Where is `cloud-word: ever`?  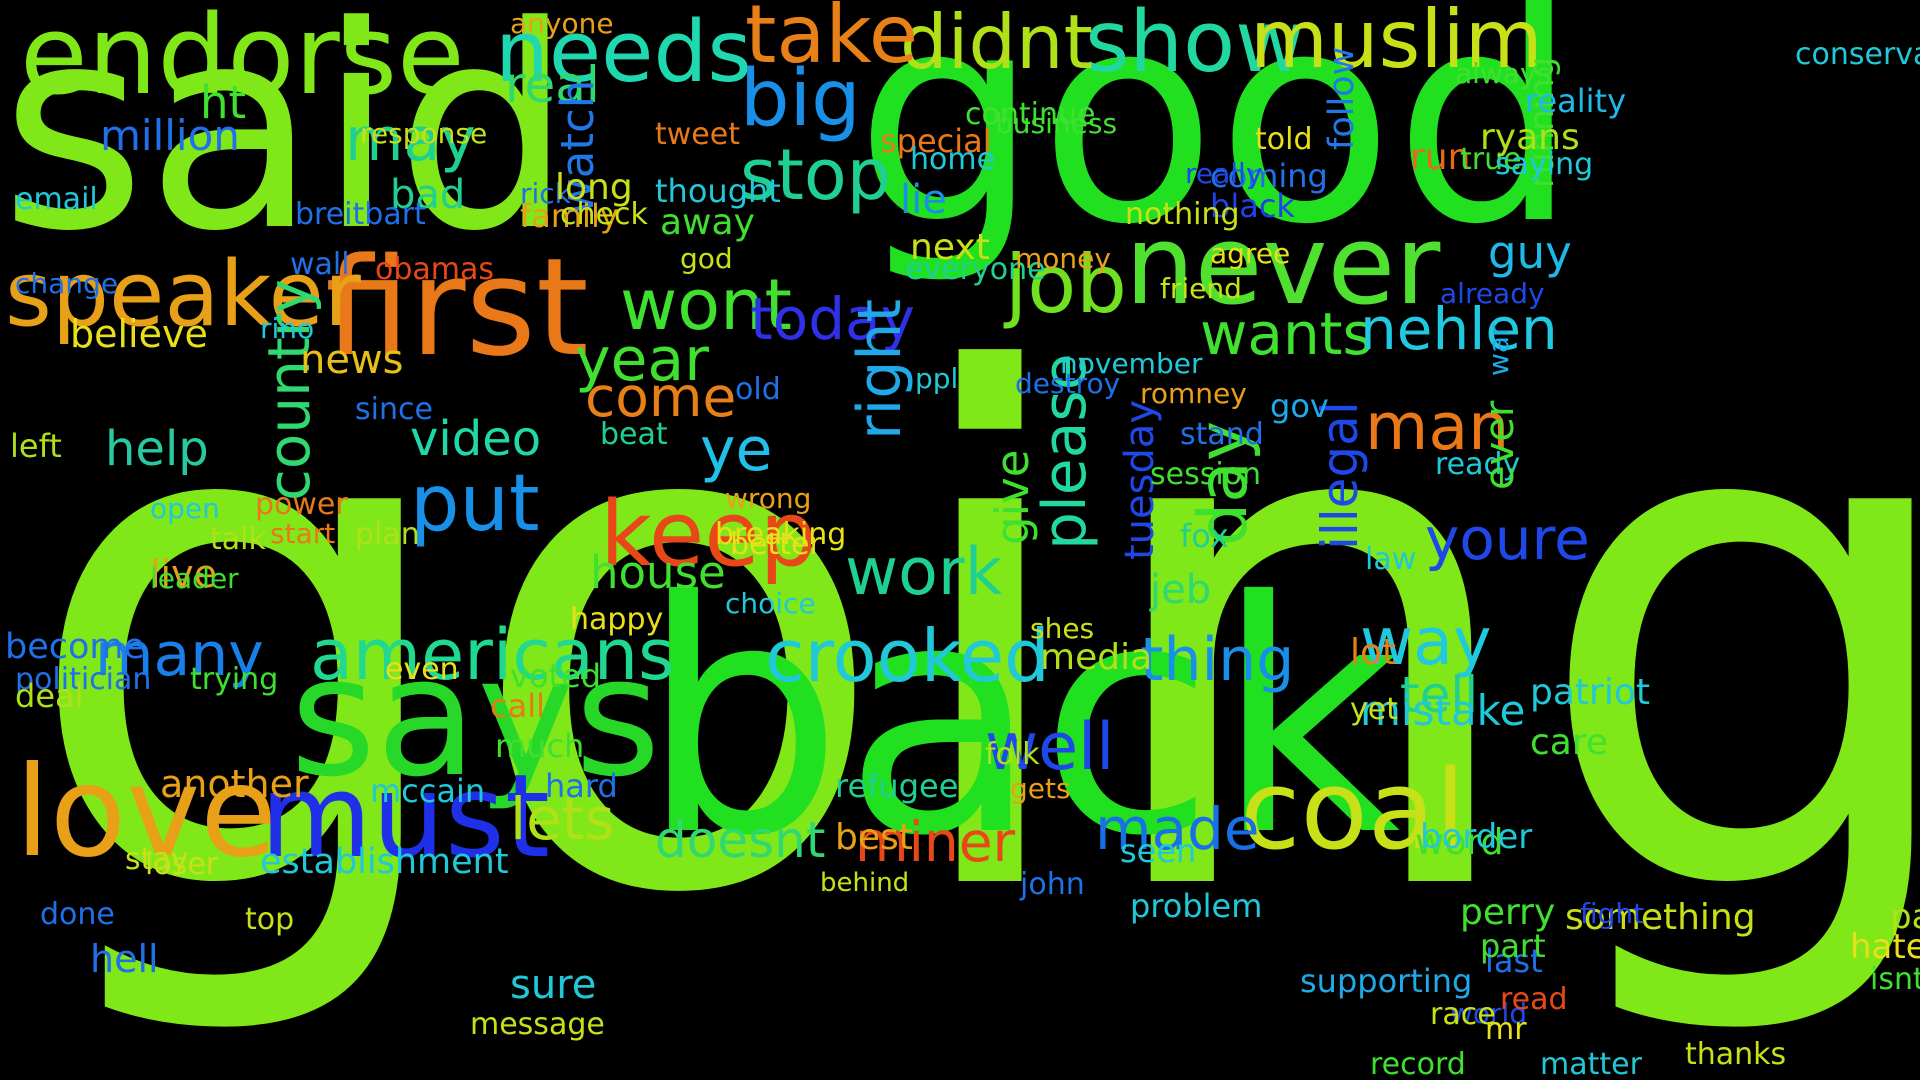
cloud-word: ever is located at coordinates (1500, 445).